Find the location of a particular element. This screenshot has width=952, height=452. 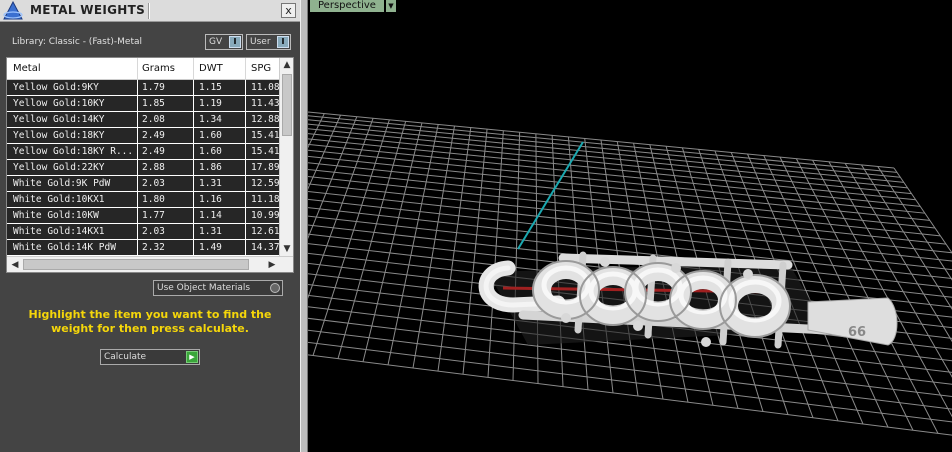

table-row: White Gold:9K PdW 2.03 1.31 12.59 is located at coordinates (143, 184).